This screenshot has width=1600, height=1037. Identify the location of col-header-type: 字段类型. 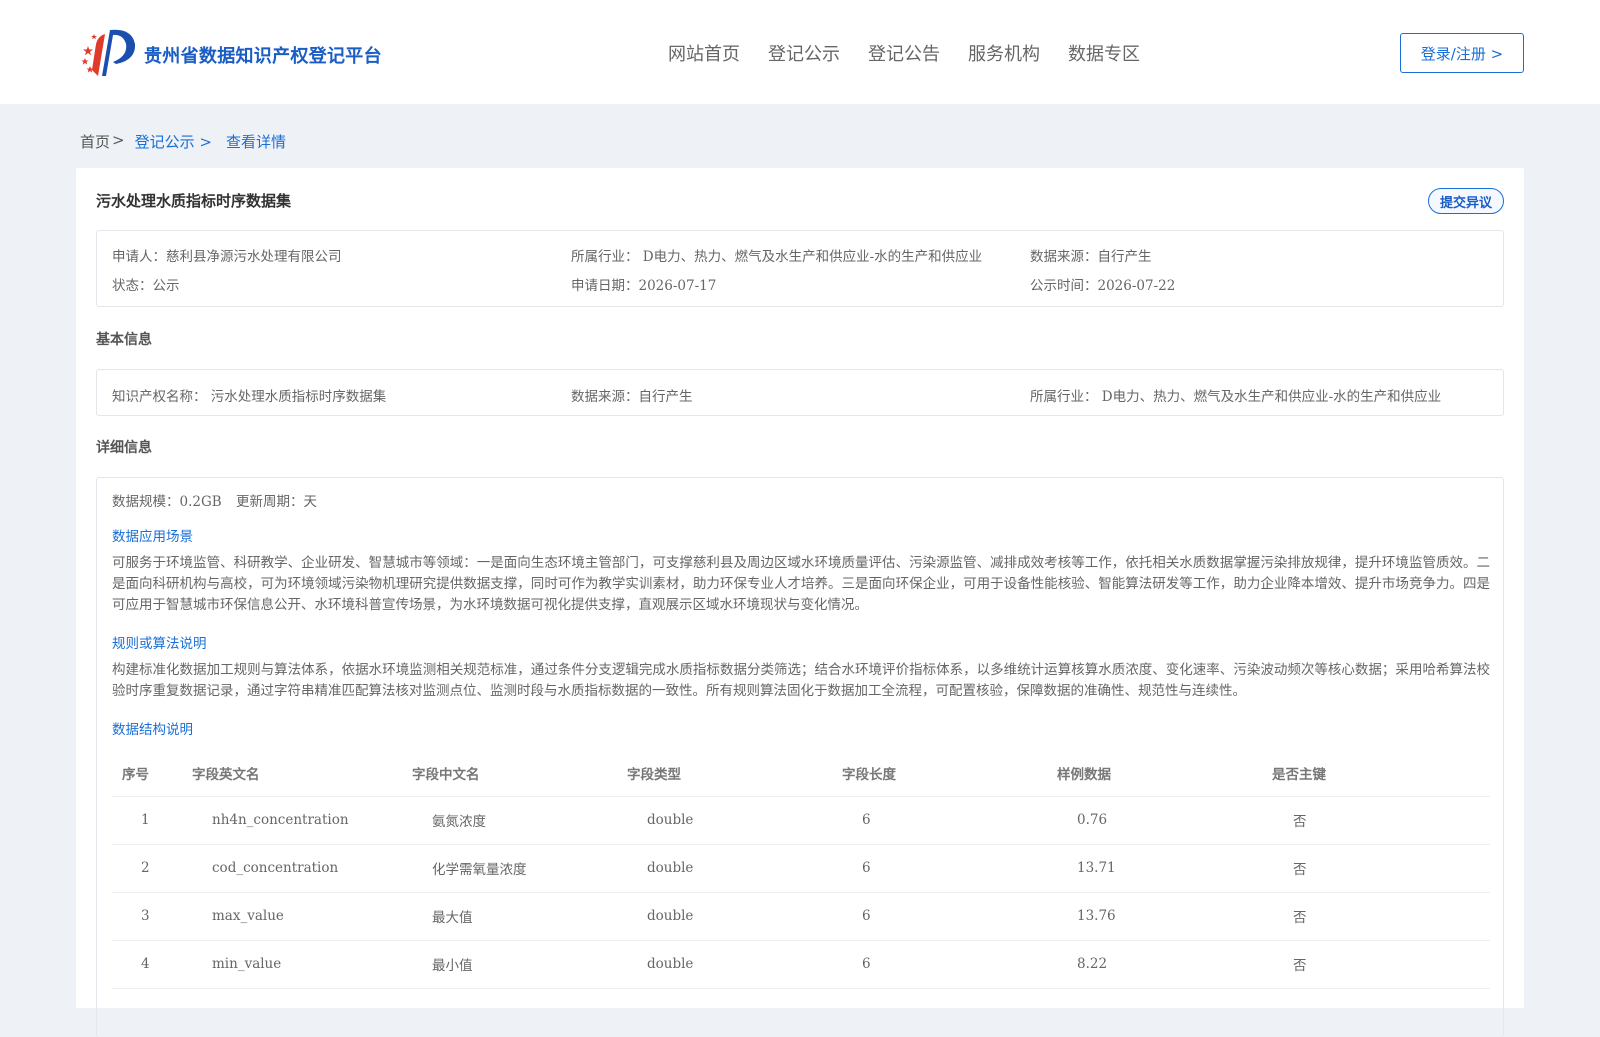
(734, 773).